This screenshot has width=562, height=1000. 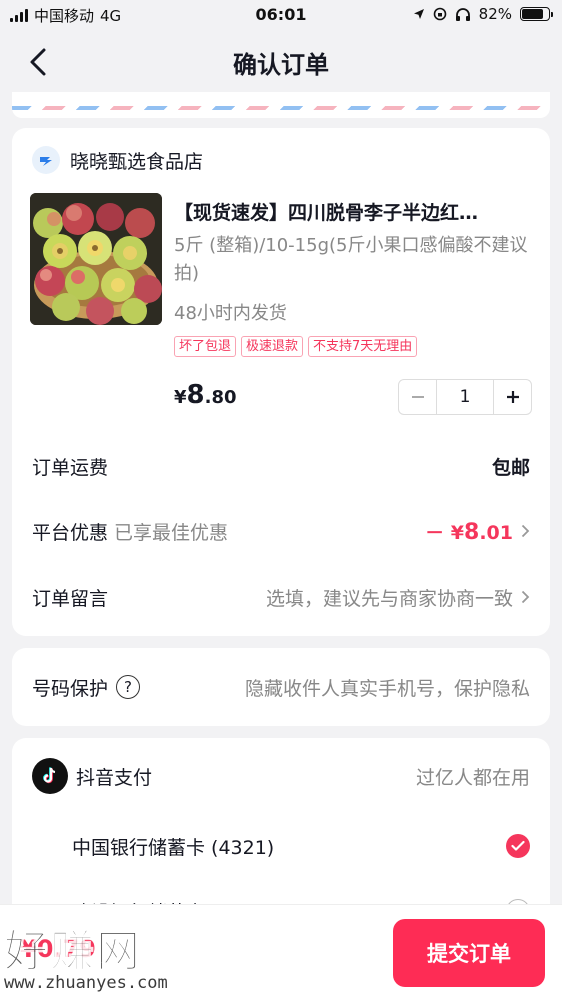 I want to click on discount-prefix: － ¥, so click(x=445, y=532).